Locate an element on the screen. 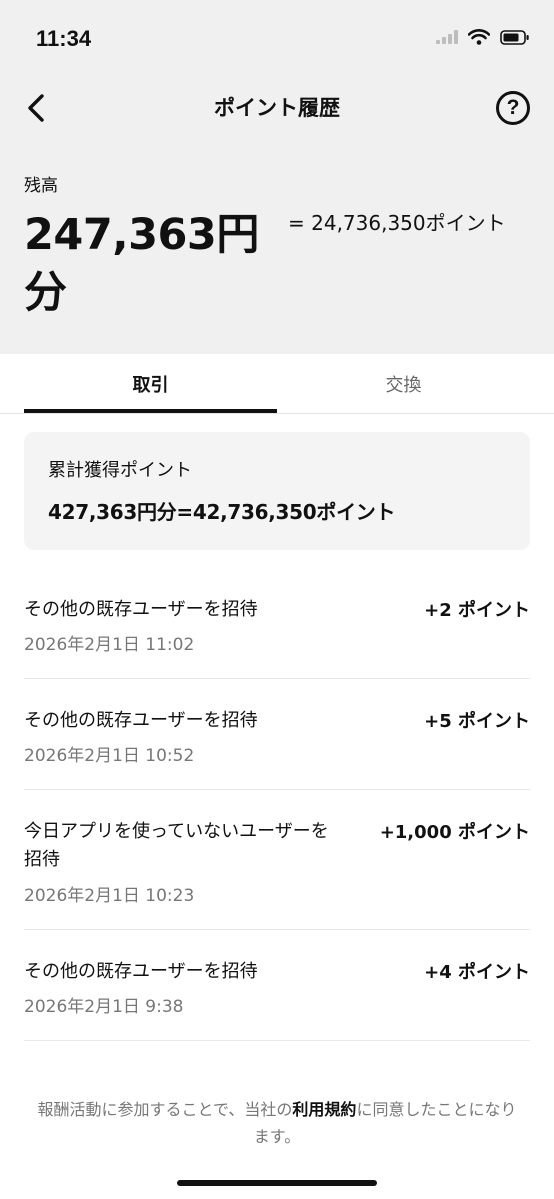  status-icons is located at coordinates (483, 37).